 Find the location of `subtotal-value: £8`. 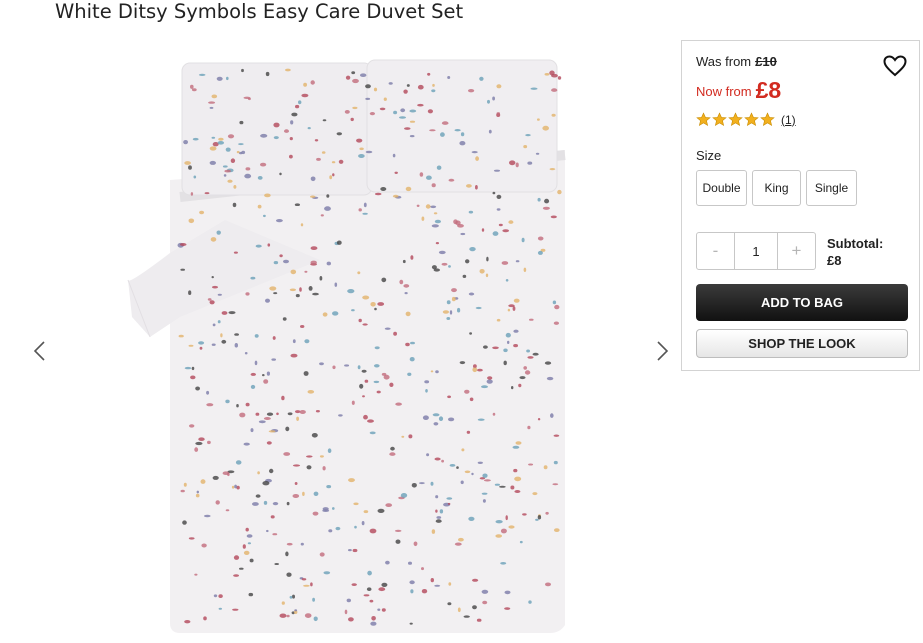

subtotal-value: £8 is located at coordinates (834, 260).